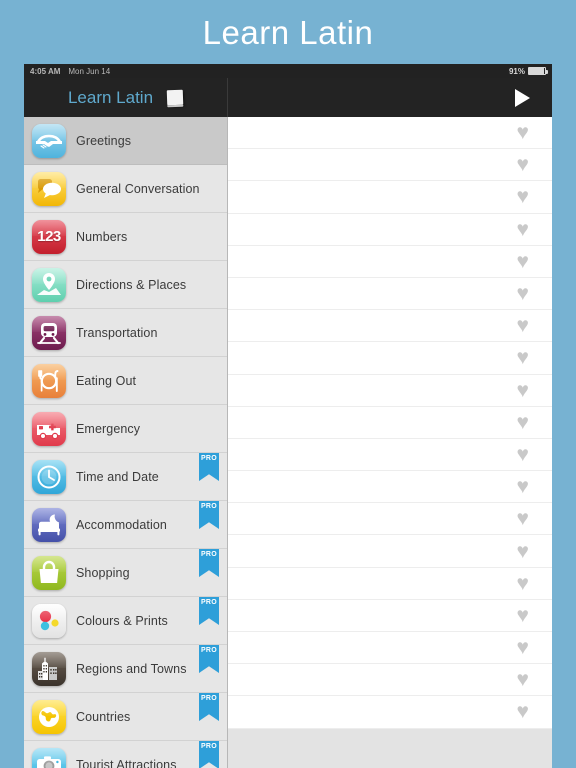 The height and width of the screenshot is (768, 576). Describe the element at coordinates (126, 762) in the screenshot. I see `sidebar-item-label: Tourist Attractions` at that location.